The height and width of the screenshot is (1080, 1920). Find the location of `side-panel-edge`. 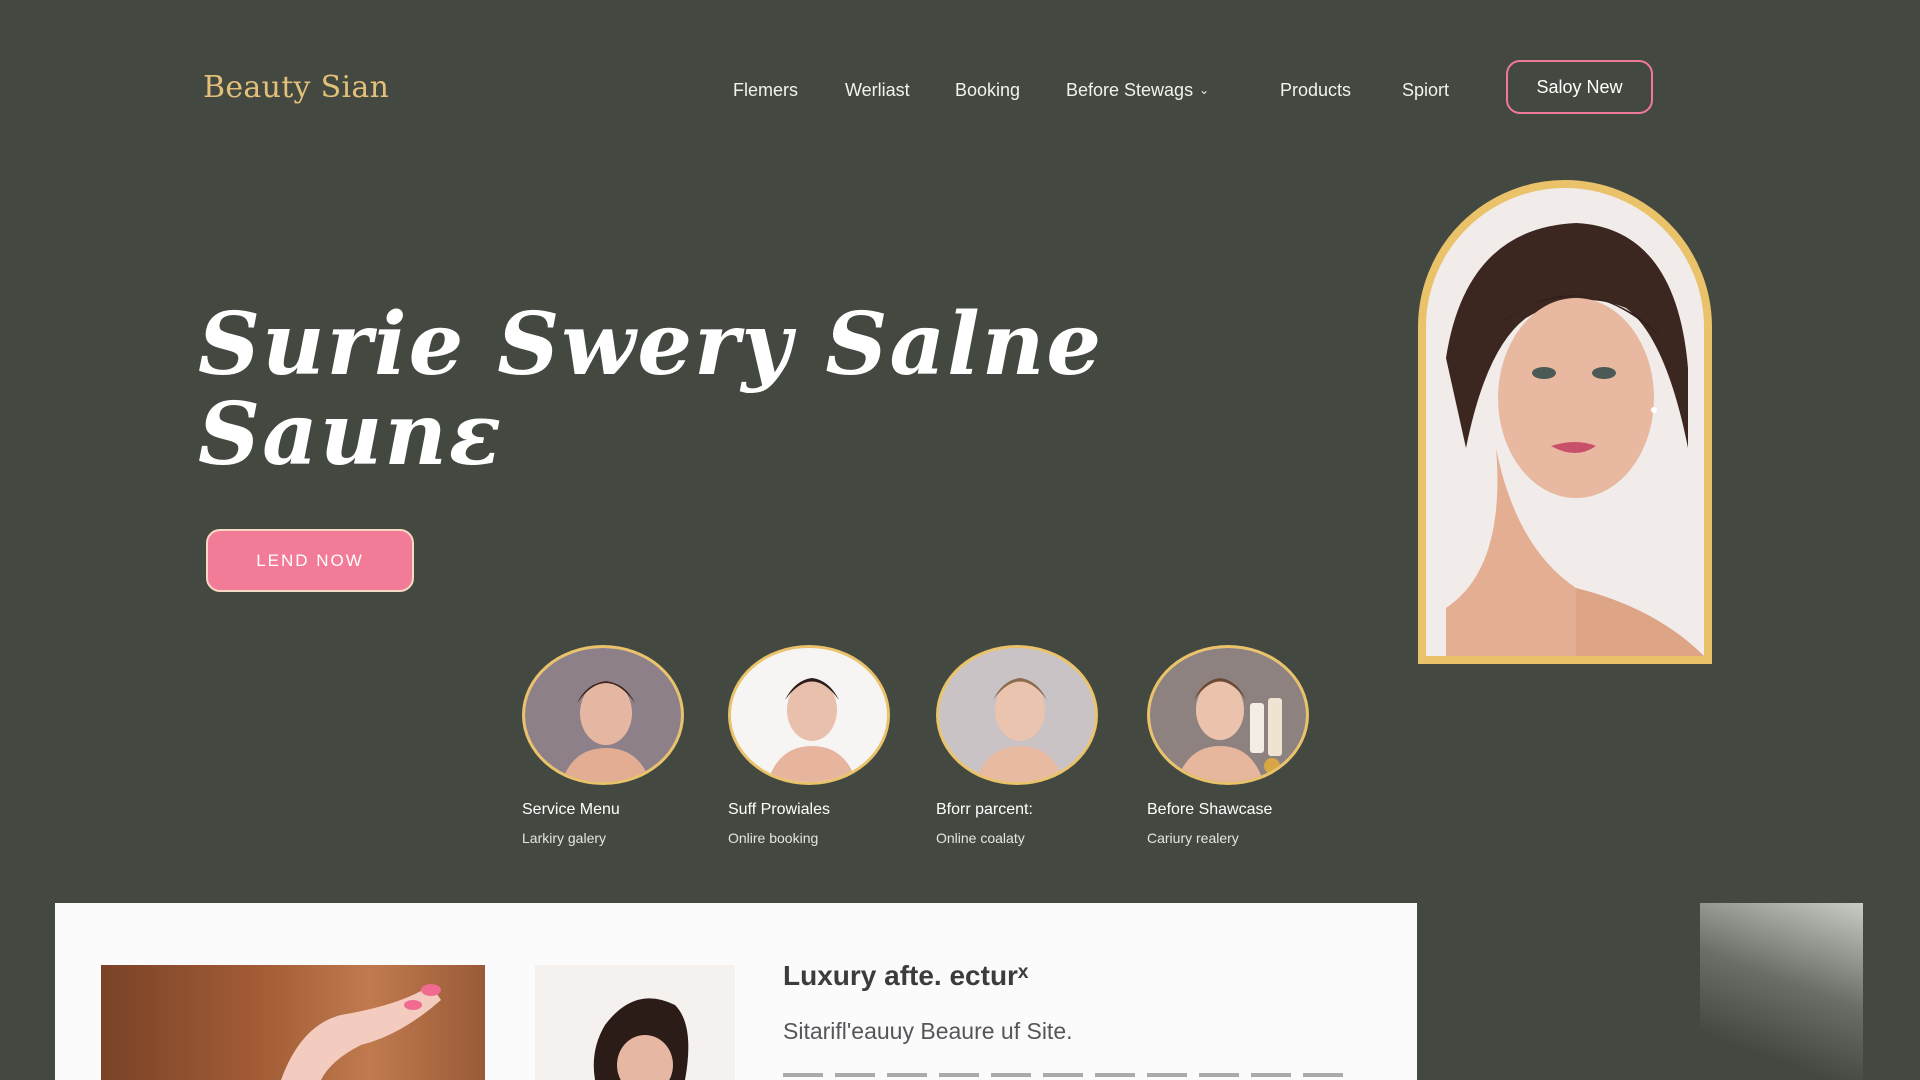

side-panel-edge is located at coordinates (1781, 991).